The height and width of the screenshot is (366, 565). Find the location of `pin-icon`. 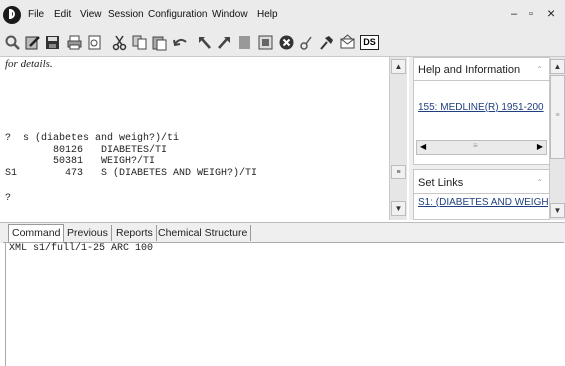

pin-icon is located at coordinates (326, 42).